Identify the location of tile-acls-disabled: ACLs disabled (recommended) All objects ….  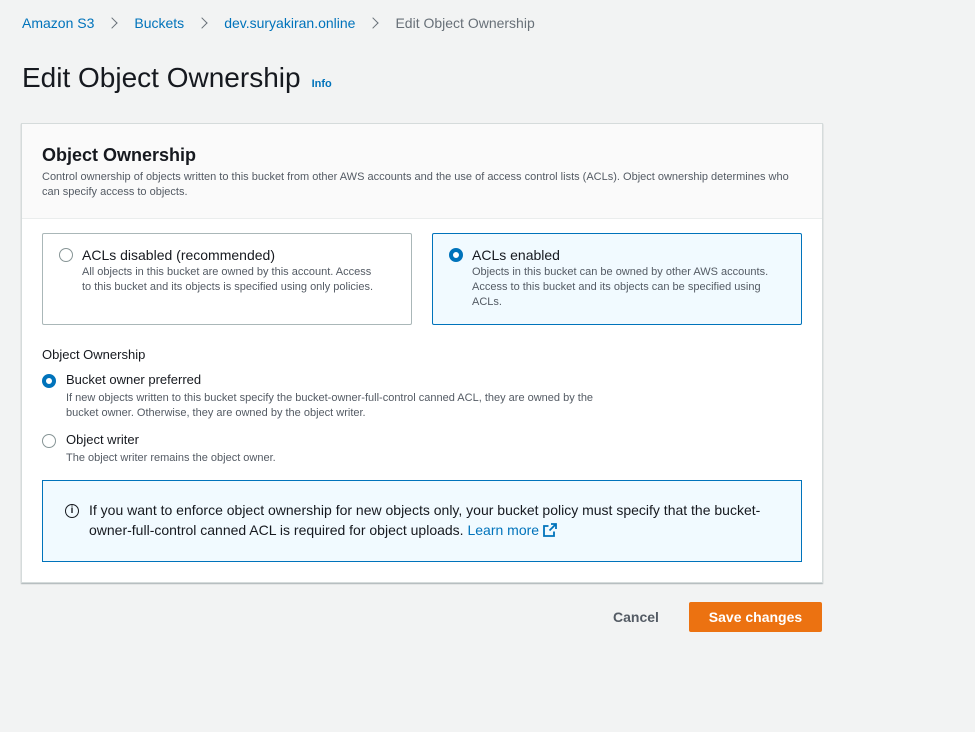
(227, 279).